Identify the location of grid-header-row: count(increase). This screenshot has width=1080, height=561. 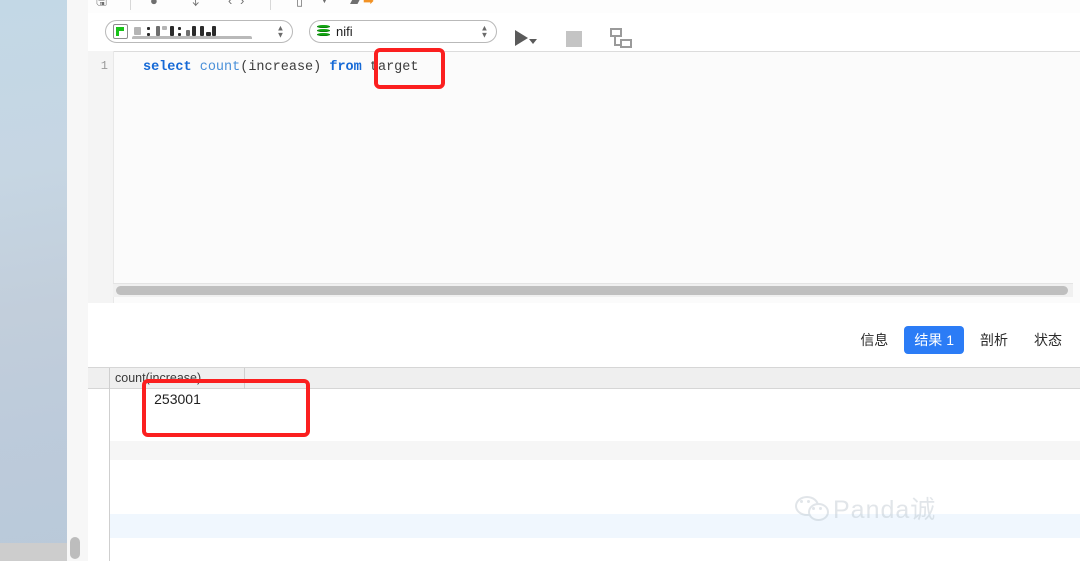
(584, 378).